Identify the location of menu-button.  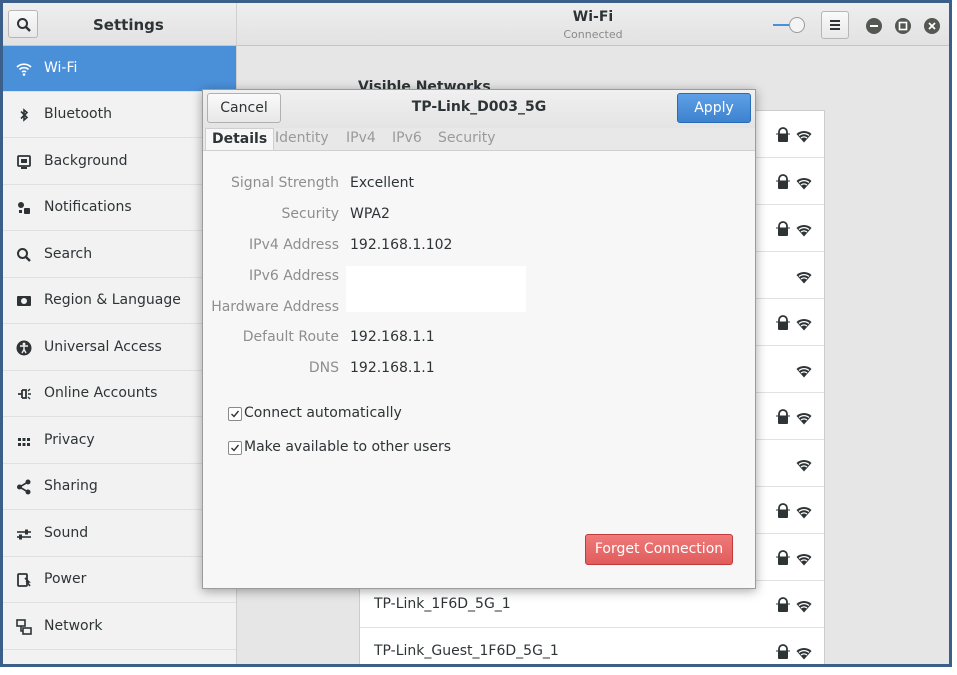
(835, 25).